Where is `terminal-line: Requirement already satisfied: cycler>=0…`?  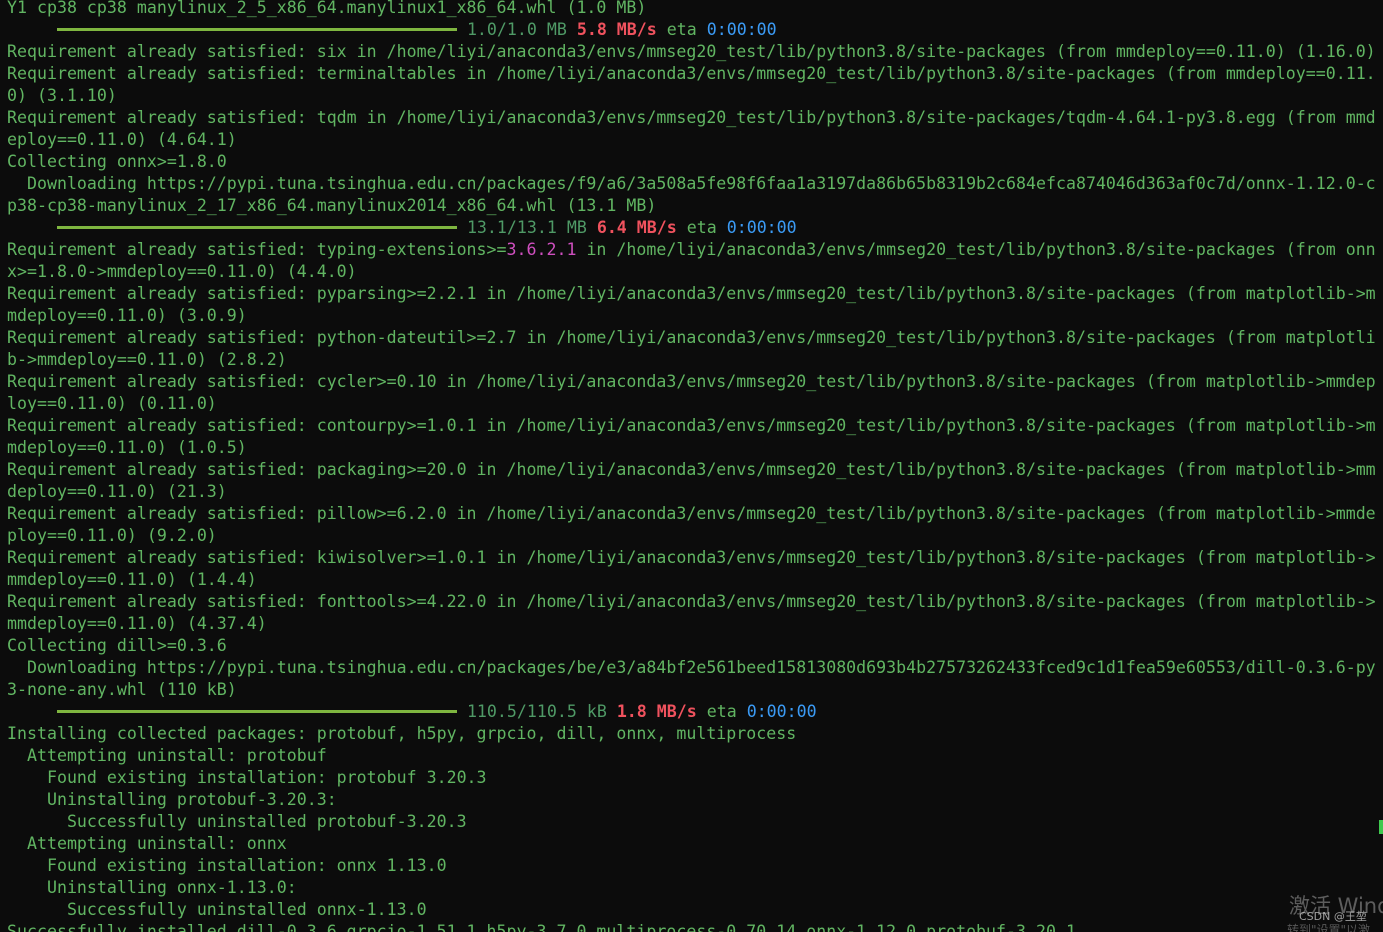 terminal-line: Requirement already satisfied: cycler>=0… is located at coordinates (695, 382).